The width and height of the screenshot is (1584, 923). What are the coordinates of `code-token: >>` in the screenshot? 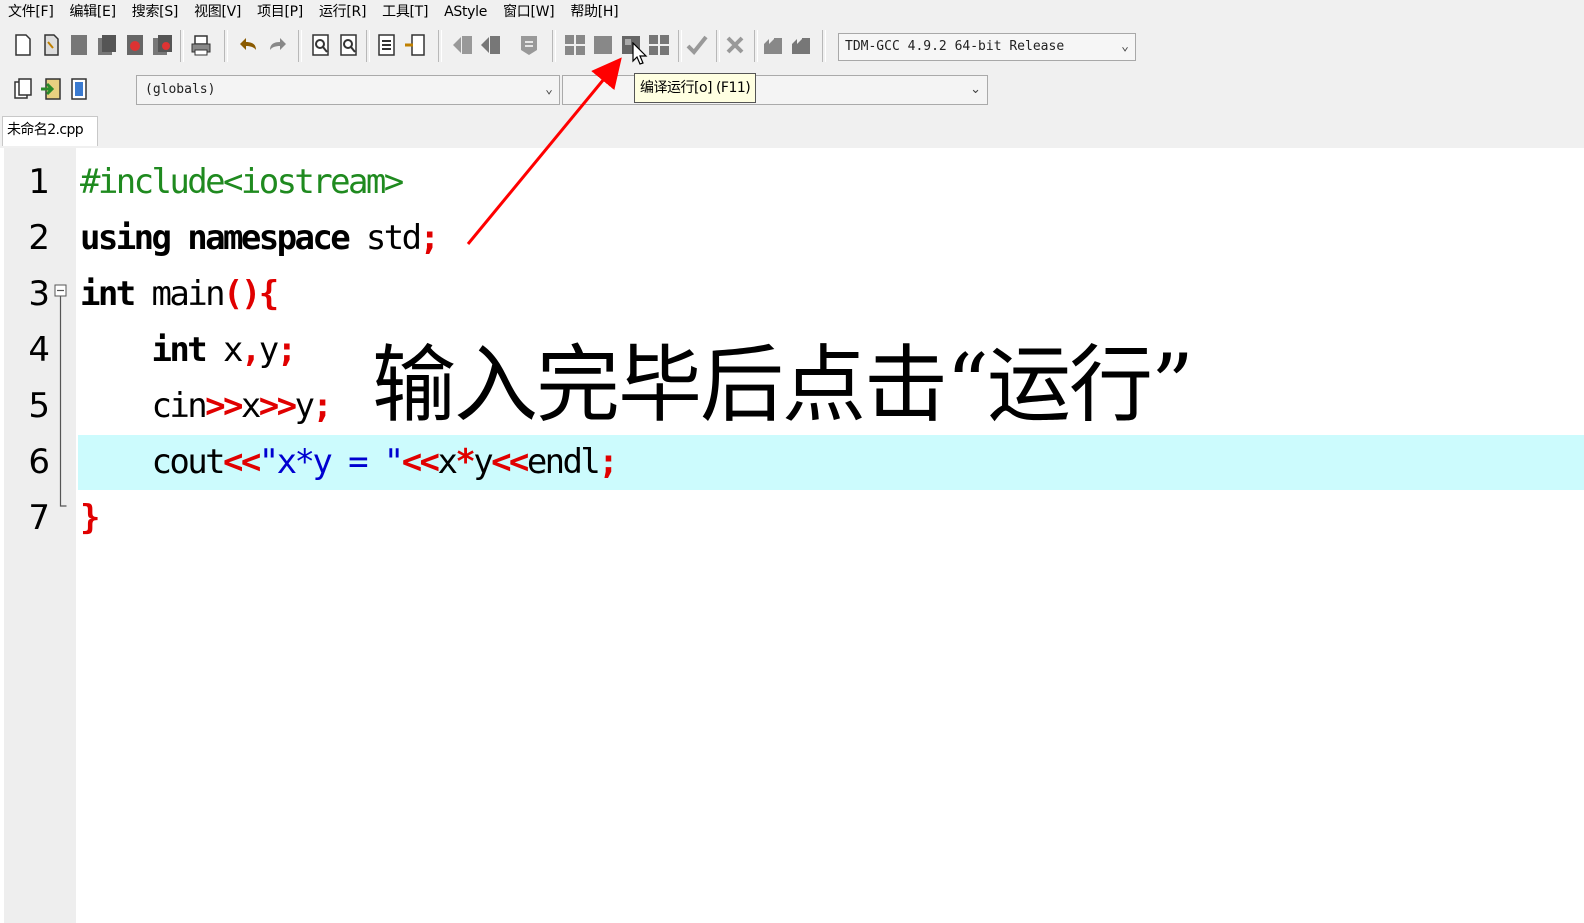 It's located at (224, 406).